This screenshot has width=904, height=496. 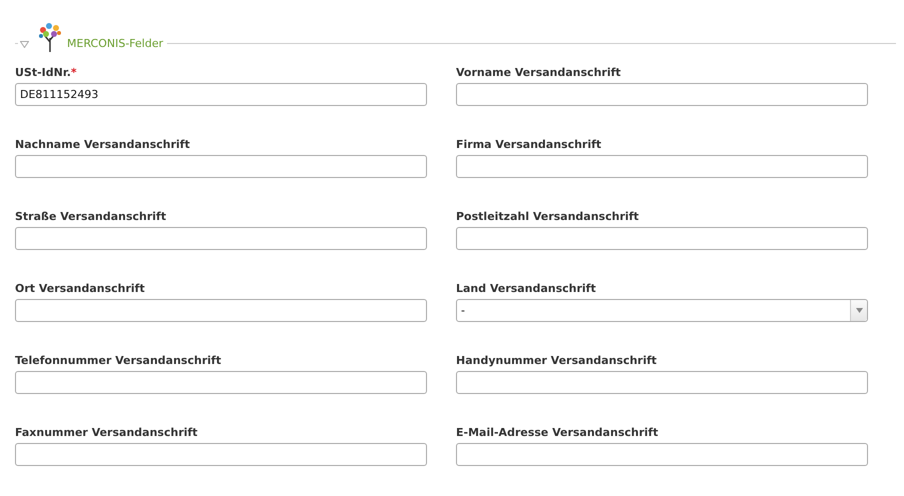 I want to click on field-label: Straße Versandanschrift, so click(x=90, y=217).